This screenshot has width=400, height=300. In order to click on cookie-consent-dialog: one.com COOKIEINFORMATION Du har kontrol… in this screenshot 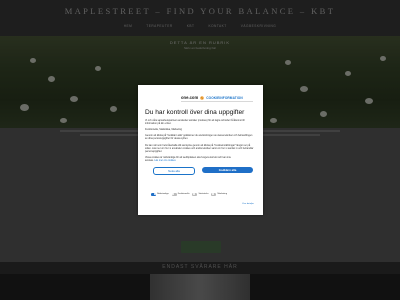, I will do `click(200, 150)`.